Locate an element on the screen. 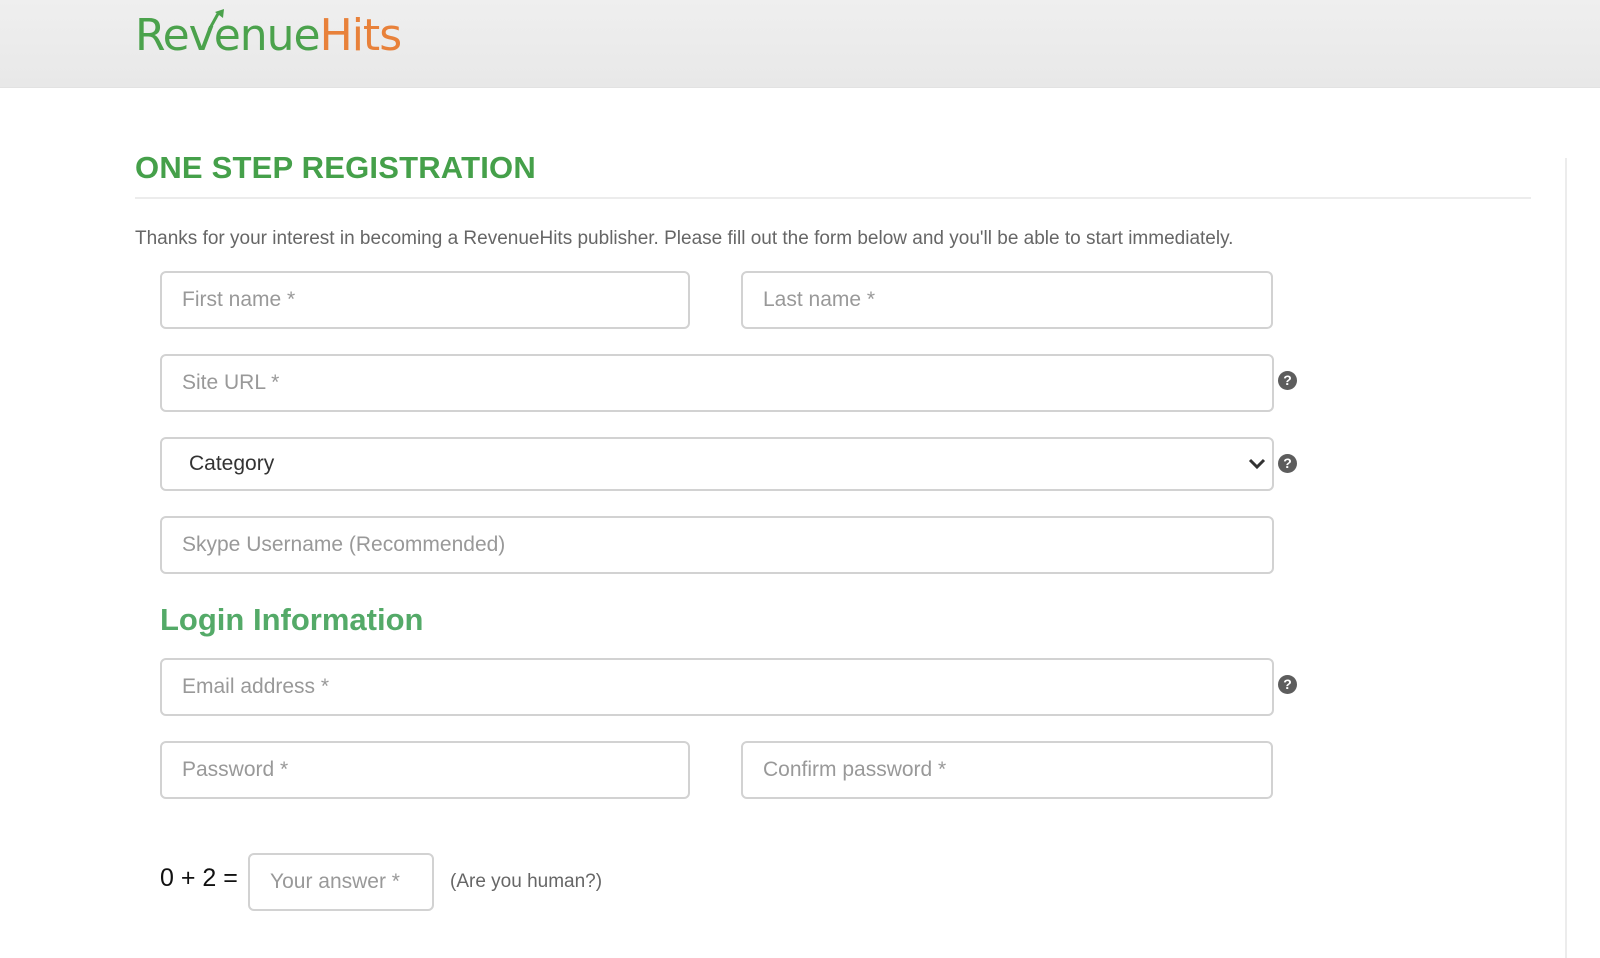  email-input is located at coordinates (717, 687).